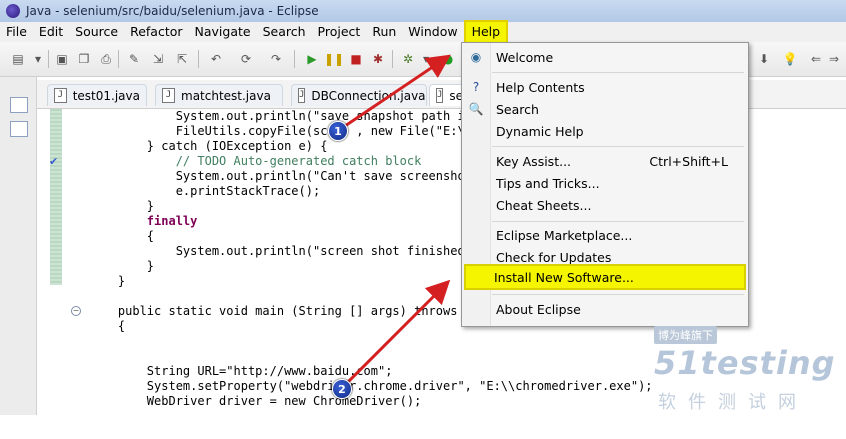 The image size is (846, 439). What do you see at coordinates (13, 11) in the screenshot?
I see `eclipse-logo-icon` at bounding box center [13, 11].